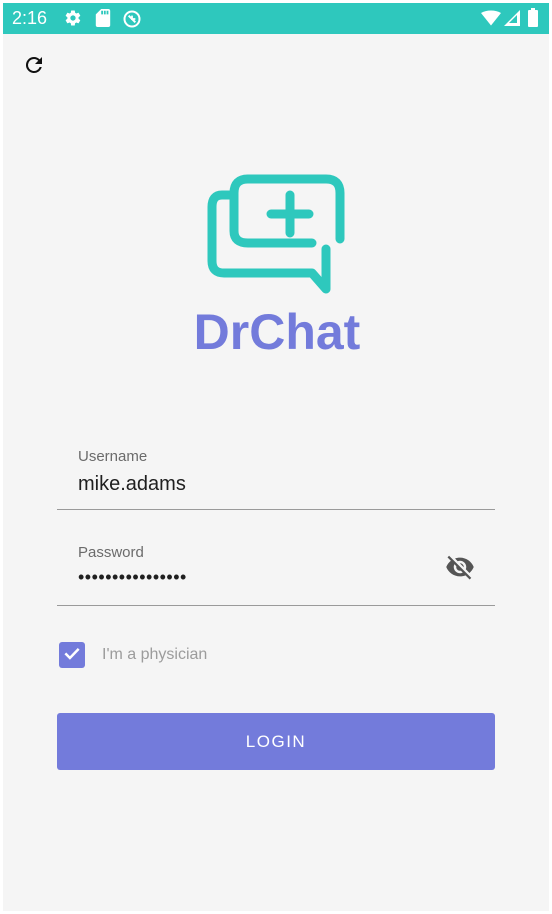 This screenshot has width=552, height=914. I want to click on refresh-button, so click(34, 67).